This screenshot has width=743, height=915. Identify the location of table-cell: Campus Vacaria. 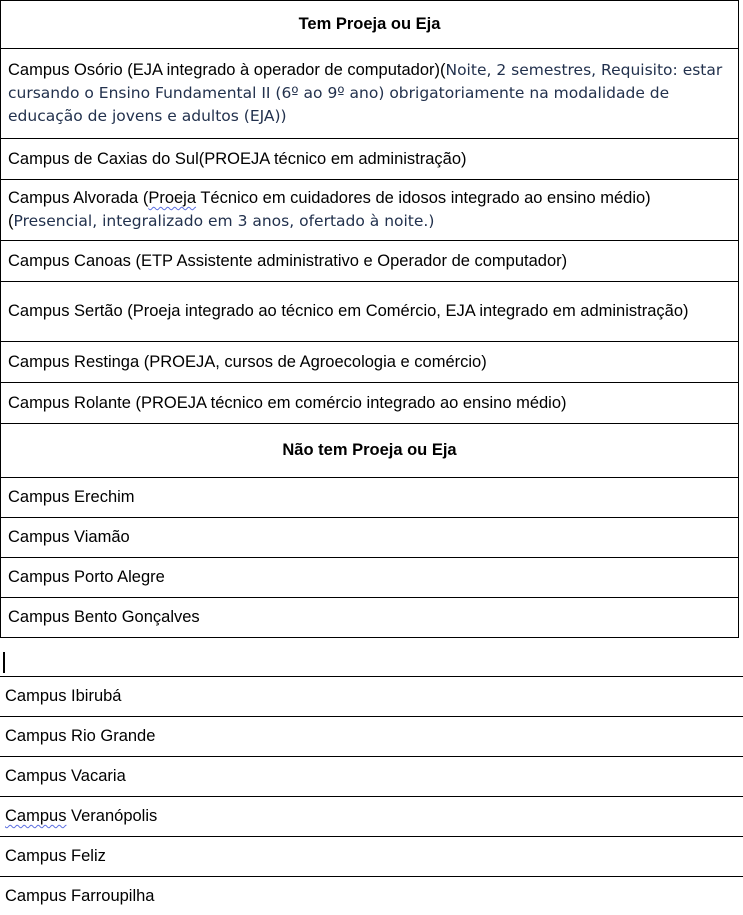
(371, 776).